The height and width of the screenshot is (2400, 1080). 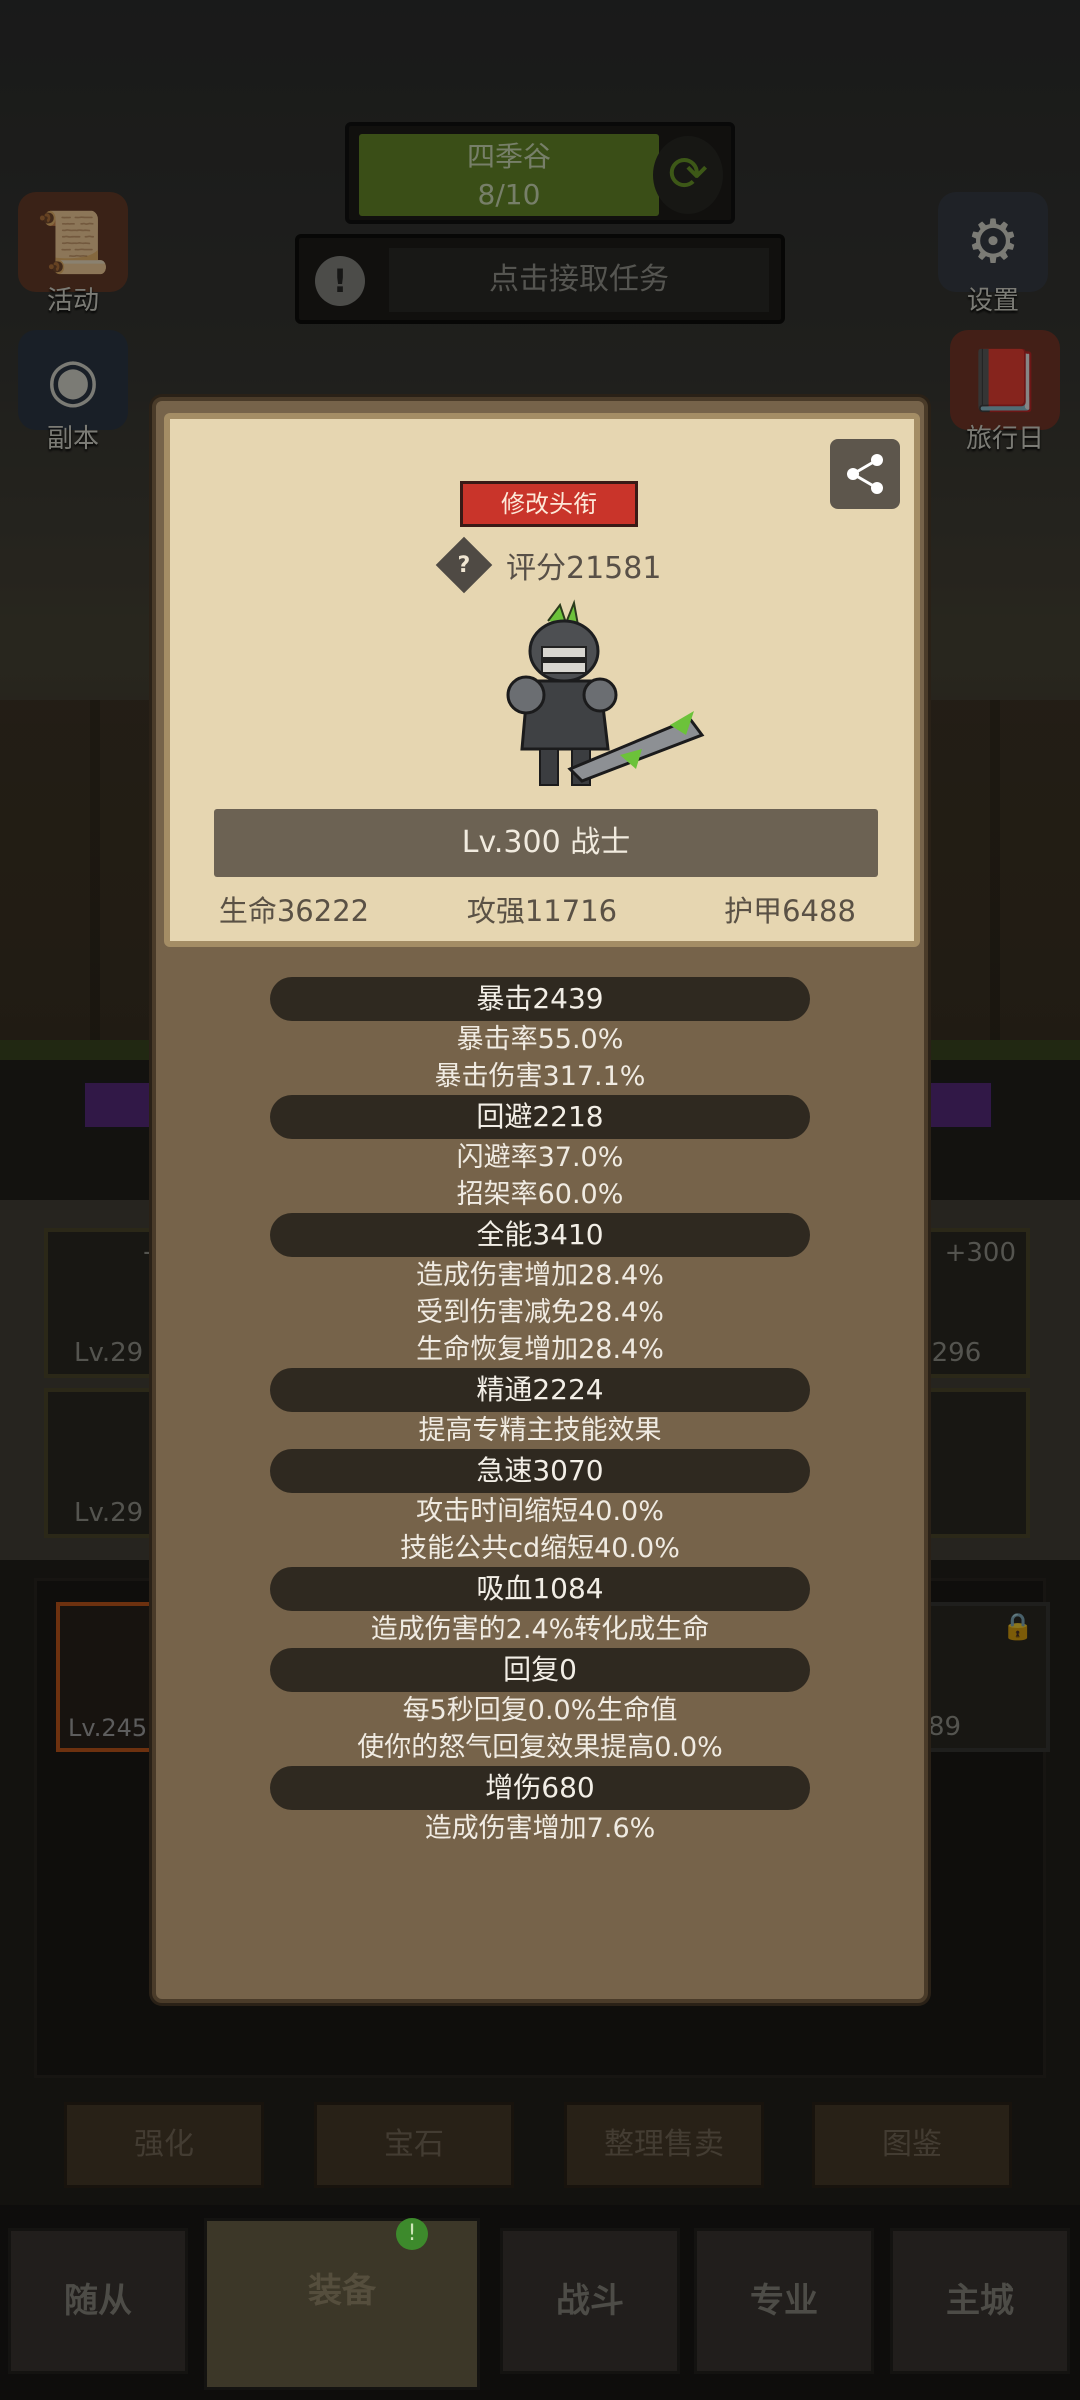 I want to click on stat-detail: 暴击伤害317.1%, so click(x=540, y=1076).